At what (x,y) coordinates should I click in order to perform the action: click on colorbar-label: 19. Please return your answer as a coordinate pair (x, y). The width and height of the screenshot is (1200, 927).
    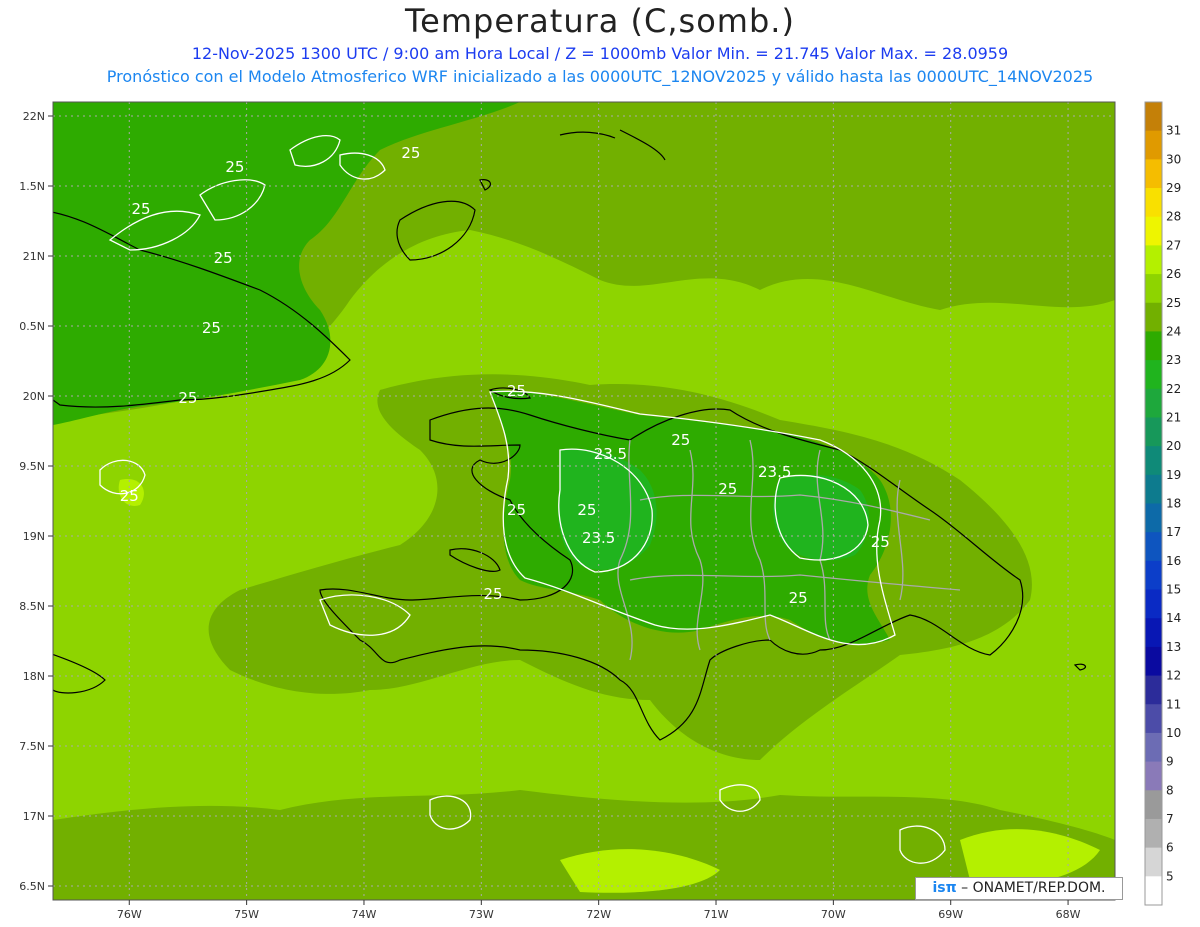
    Looking at the image, I should click on (1173, 475).